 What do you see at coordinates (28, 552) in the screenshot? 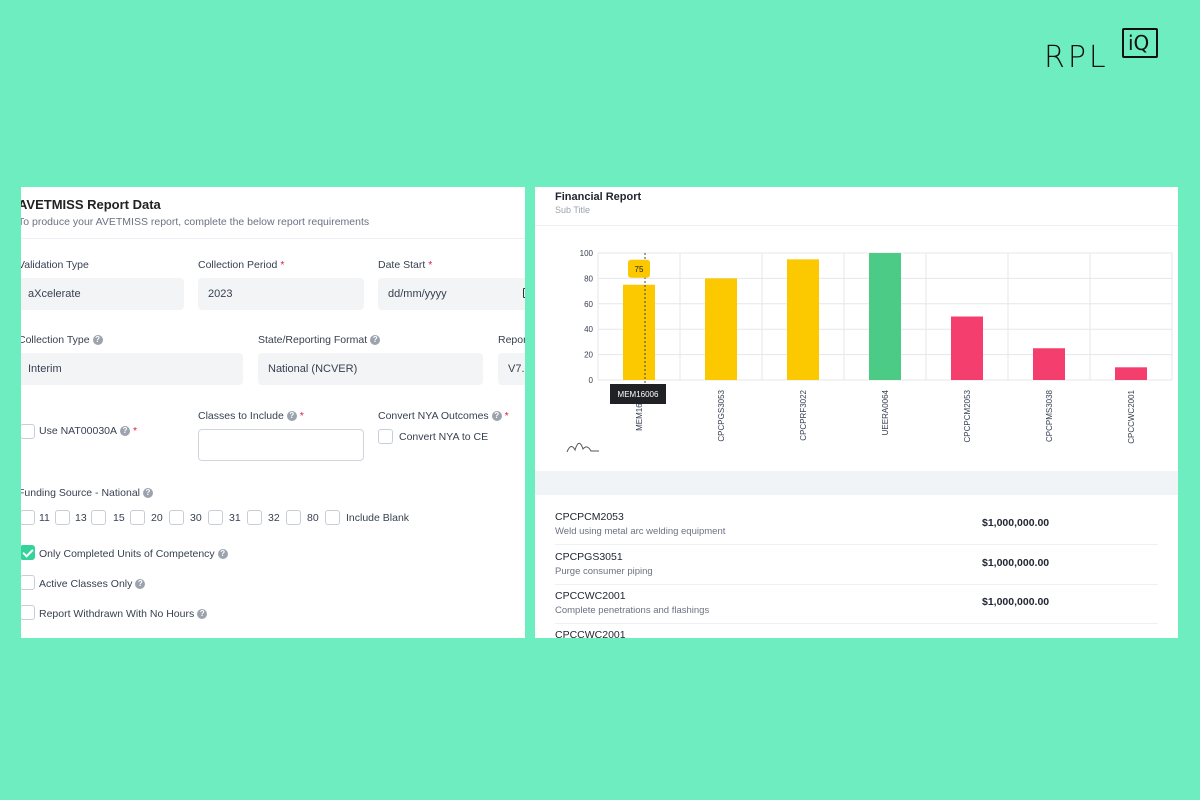
I see `only-completed-checkbox` at bounding box center [28, 552].